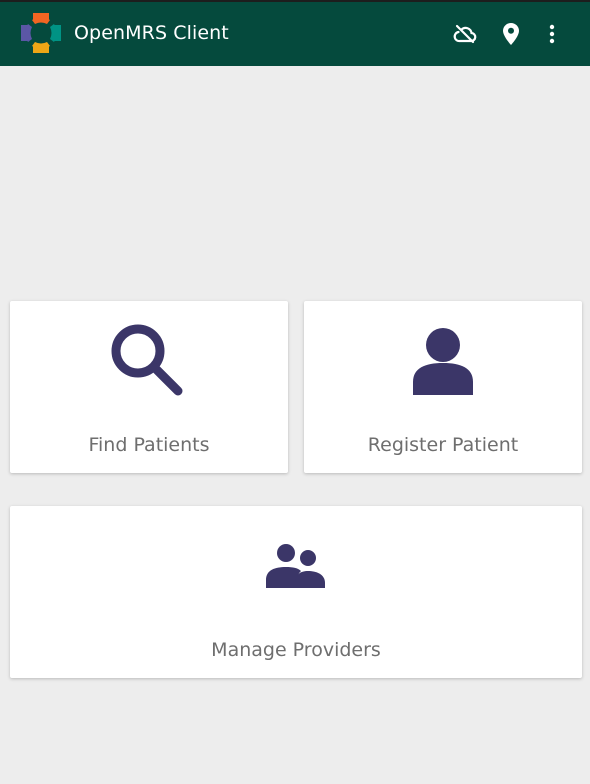 The height and width of the screenshot is (784, 590). Describe the element at coordinates (443, 361) in the screenshot. I see `person-icon` at that location.